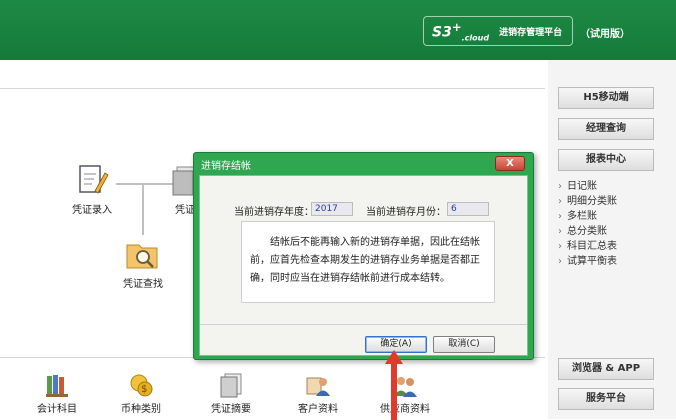 This screenshot has width=676, height=420. What do you see at coordinates (587, 216) in the screenshot?
I see `report-item-multi-column: › 多栏账` at bounding box center [587, 216].